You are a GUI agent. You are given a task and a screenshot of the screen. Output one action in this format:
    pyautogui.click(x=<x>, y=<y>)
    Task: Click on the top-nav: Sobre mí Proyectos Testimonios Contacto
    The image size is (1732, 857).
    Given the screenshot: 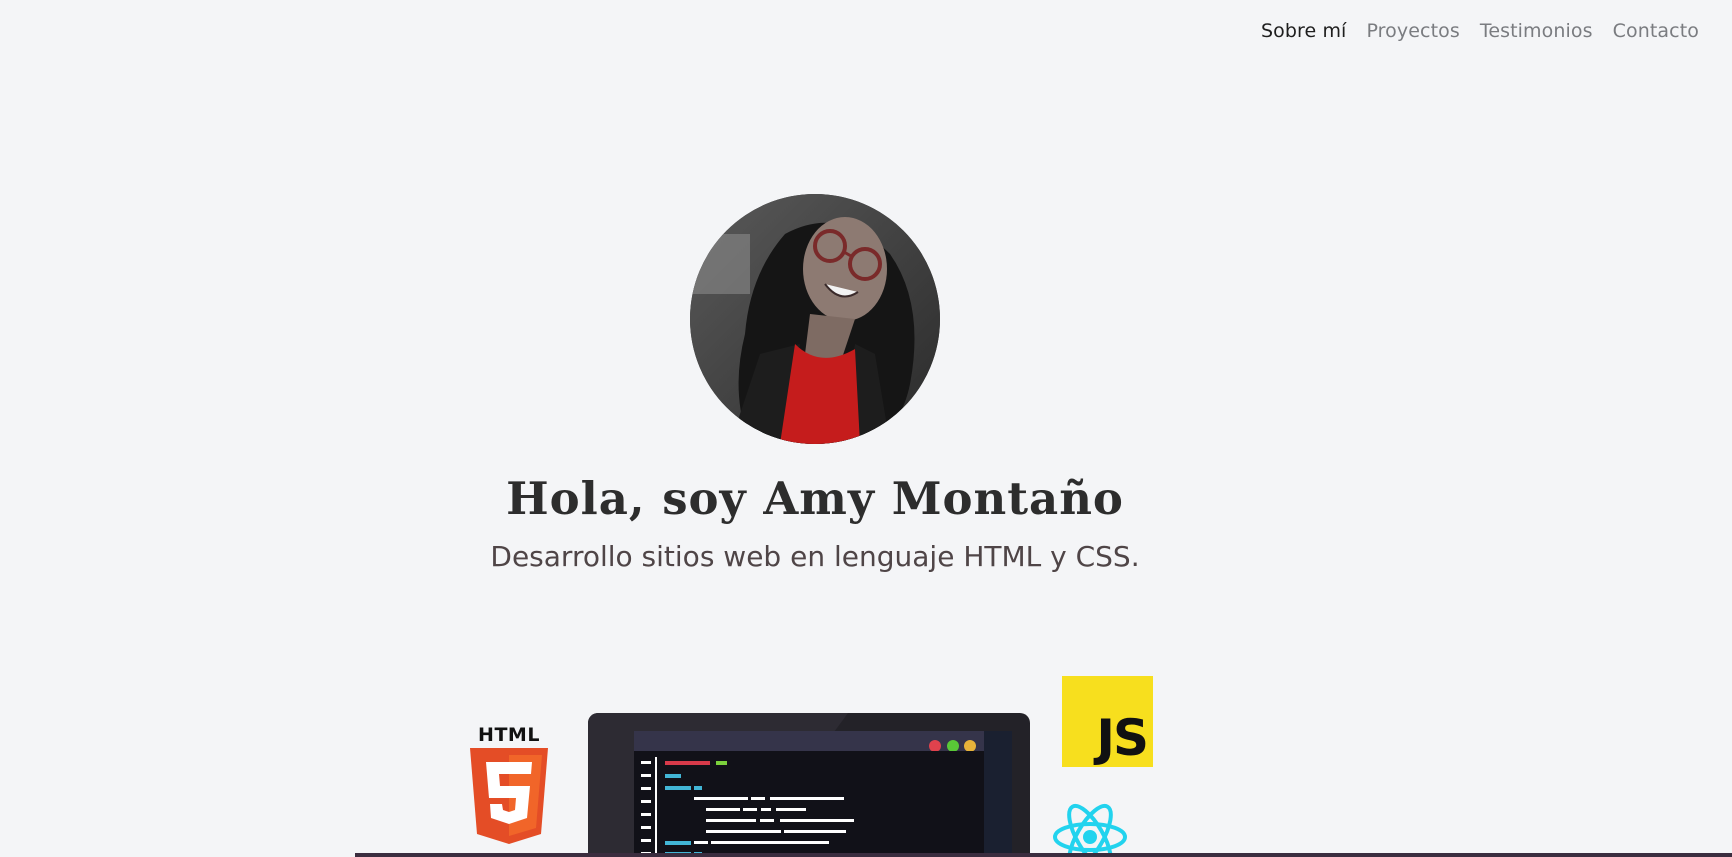 What is the action you would take?
    pyautogui.click(x=1480, y=31)
    